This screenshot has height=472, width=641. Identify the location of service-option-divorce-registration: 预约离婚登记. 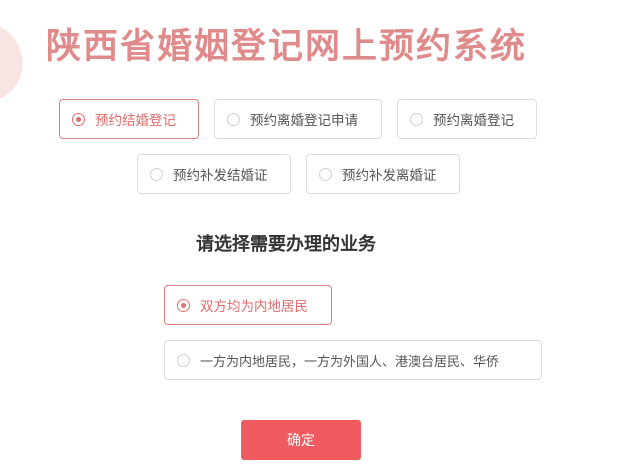
(467, 119).